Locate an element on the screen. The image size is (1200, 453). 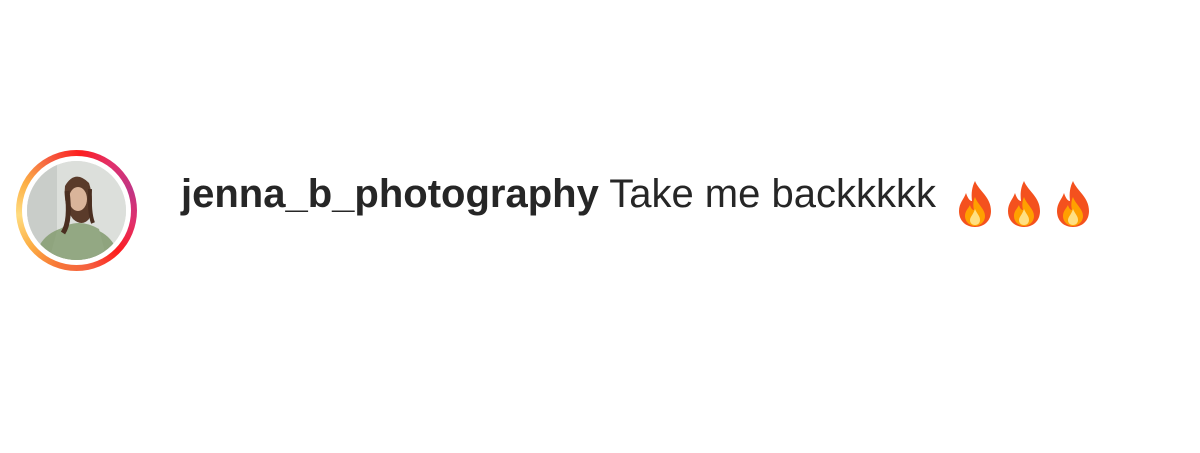
emoji-group is located at coordinates (1026, 202).